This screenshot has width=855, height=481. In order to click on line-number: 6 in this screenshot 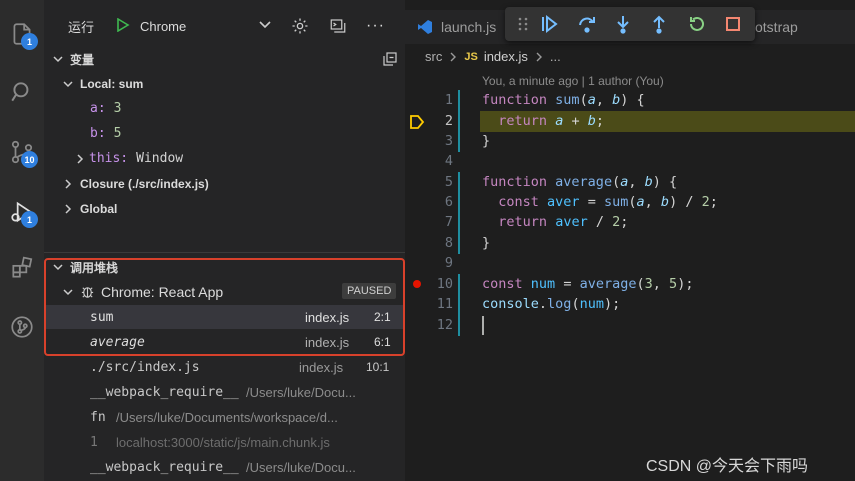, I will do `click(448, 202)`.